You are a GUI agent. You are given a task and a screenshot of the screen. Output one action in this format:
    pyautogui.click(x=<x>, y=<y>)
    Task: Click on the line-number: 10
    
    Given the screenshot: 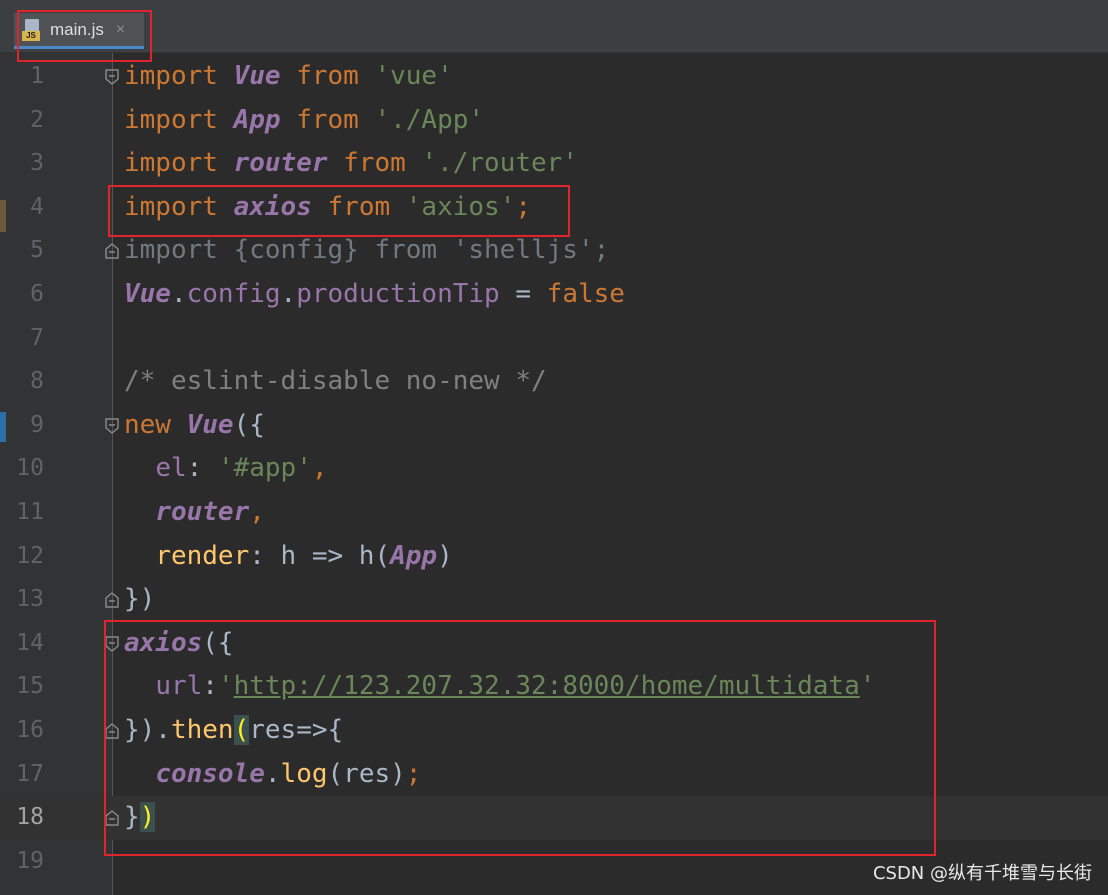 What is the action you would take?
    pyautogui.click(x=30, y=468)
    